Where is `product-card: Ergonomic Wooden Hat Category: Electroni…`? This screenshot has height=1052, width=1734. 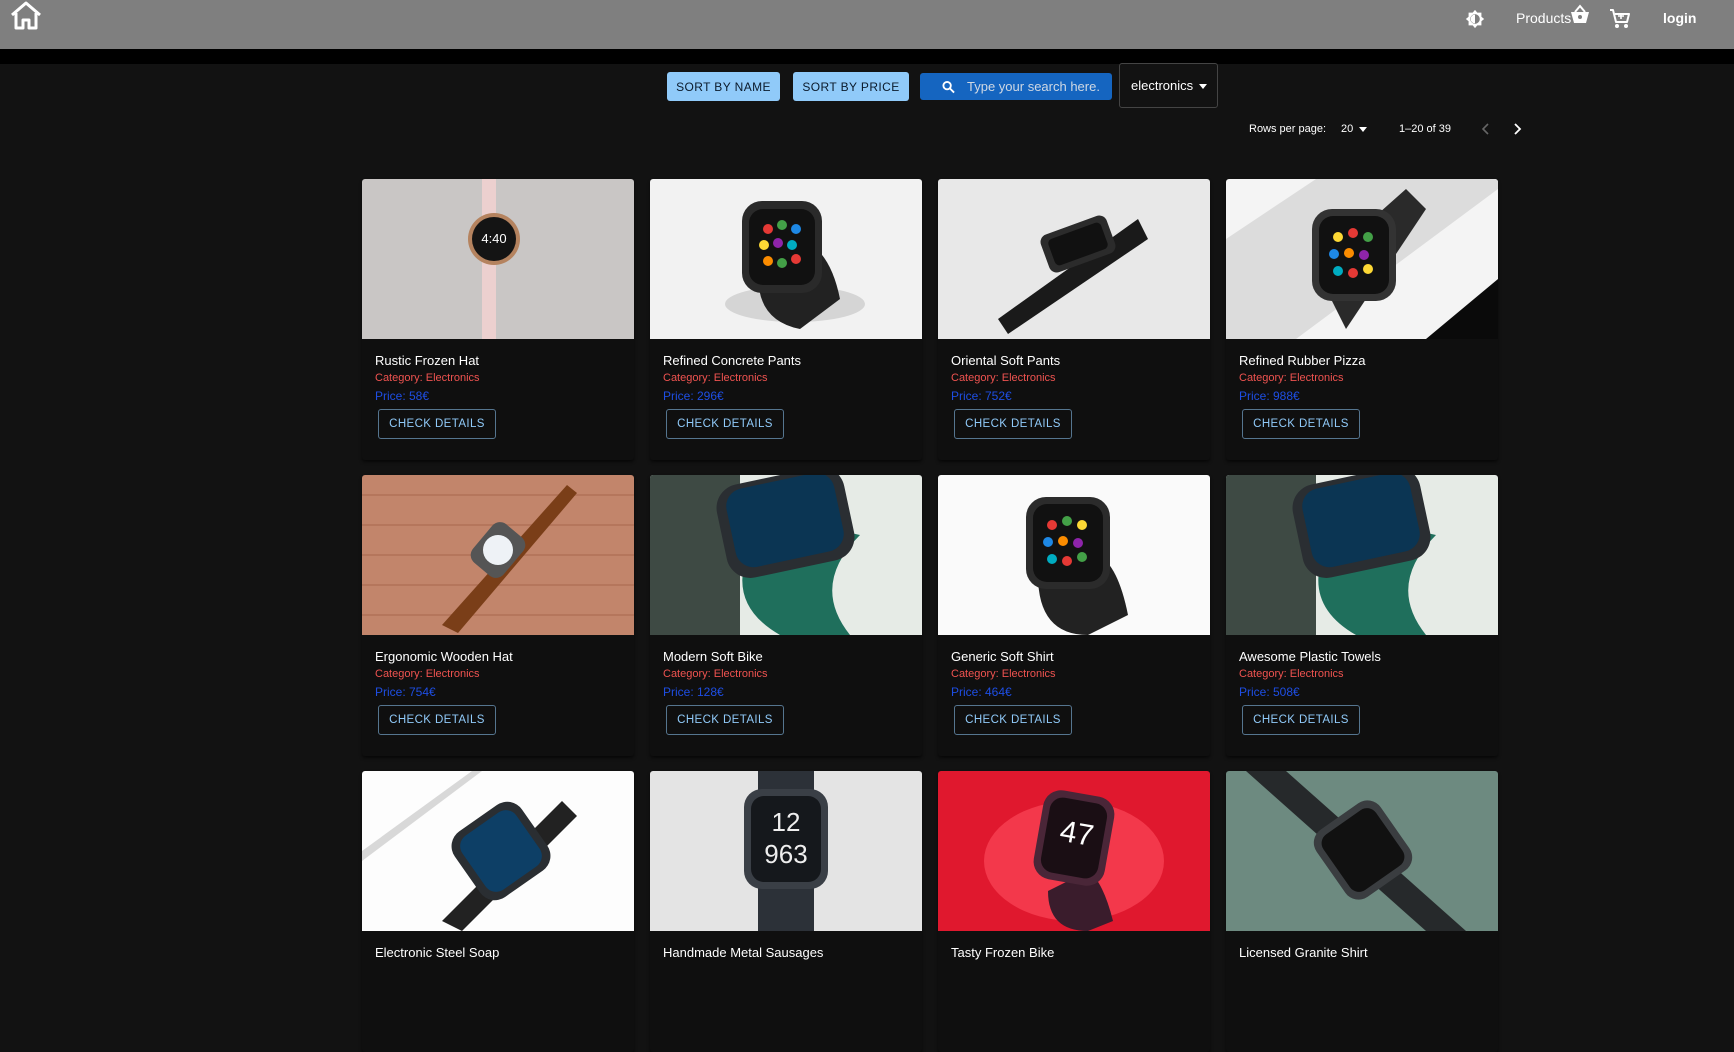 product-card: Ergonomic Wooden Hat Category: Electroni… is located at coordinates (498, 615).